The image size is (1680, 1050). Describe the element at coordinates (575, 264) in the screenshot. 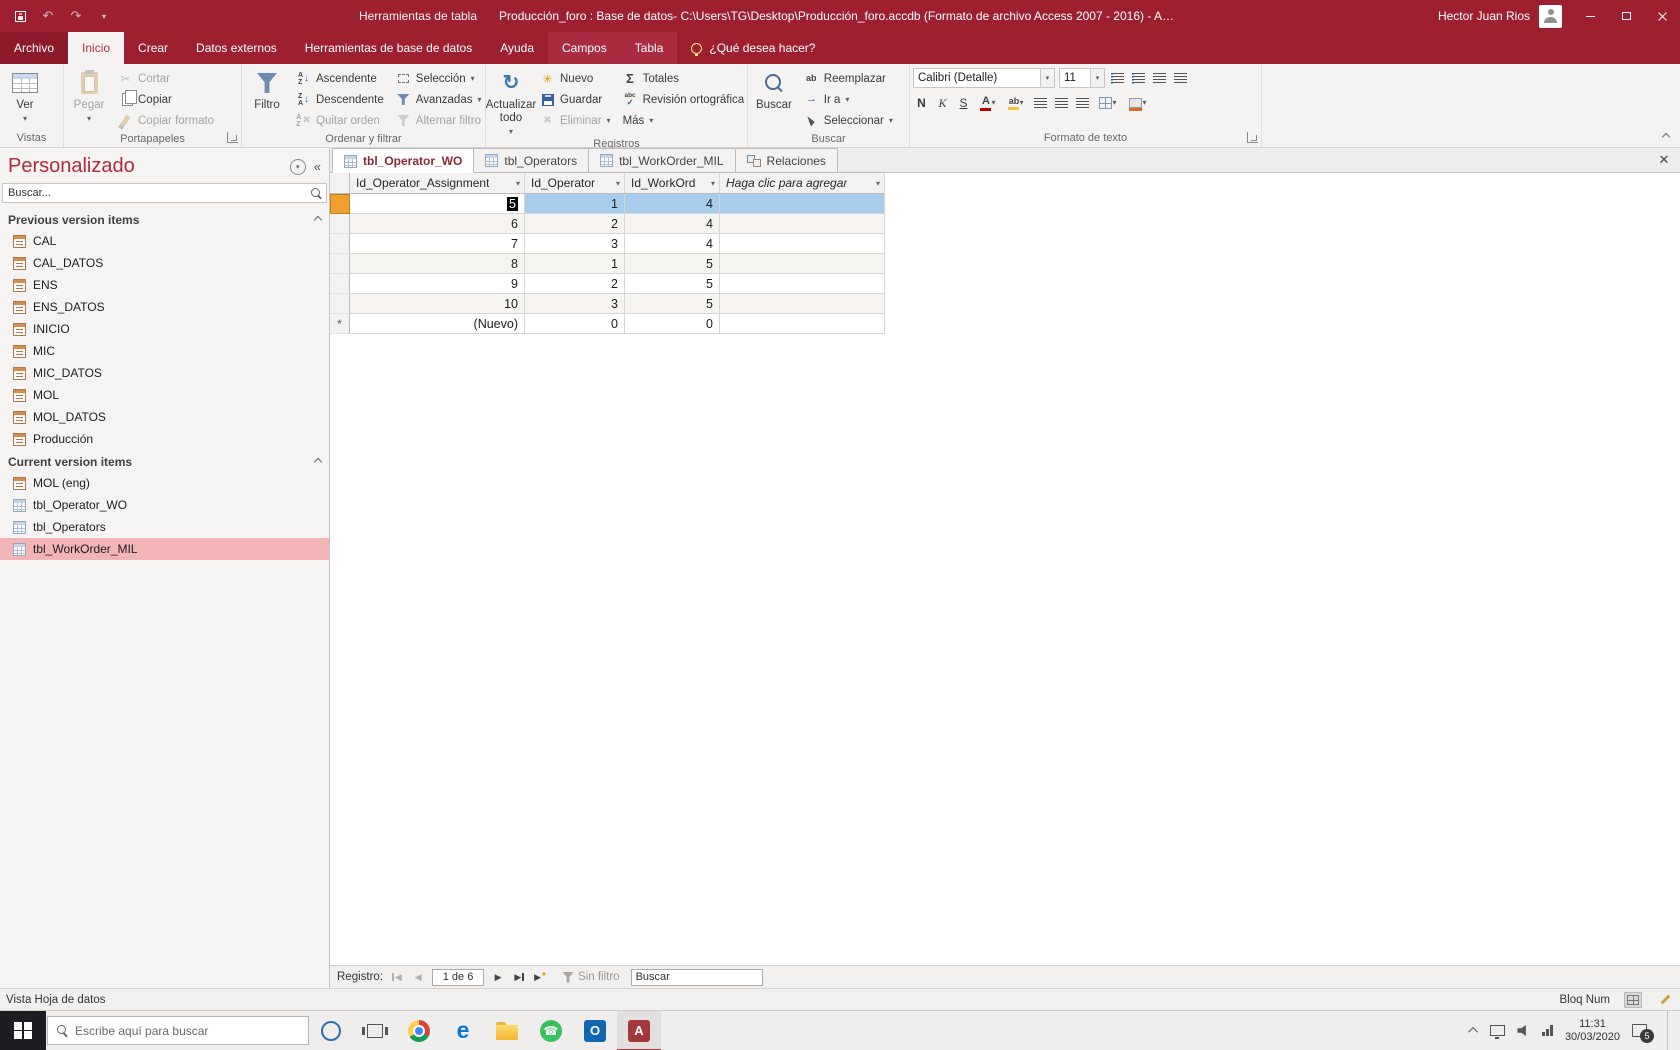

I see `cell: 1` at that location.